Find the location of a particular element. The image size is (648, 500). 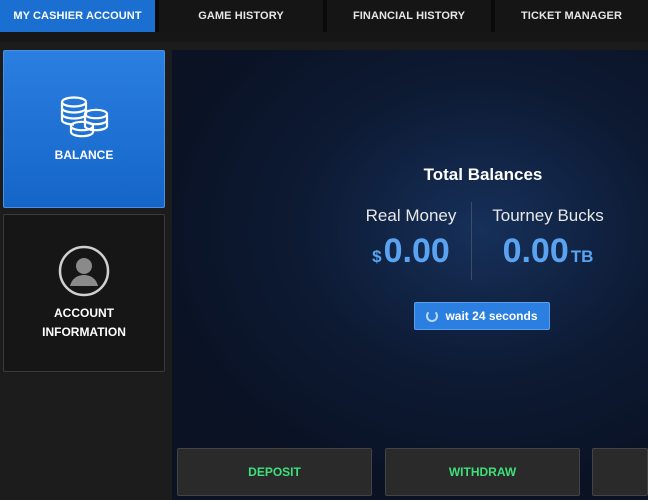

wait-button: wait 24 seconds is located at coordinates (482, 316).